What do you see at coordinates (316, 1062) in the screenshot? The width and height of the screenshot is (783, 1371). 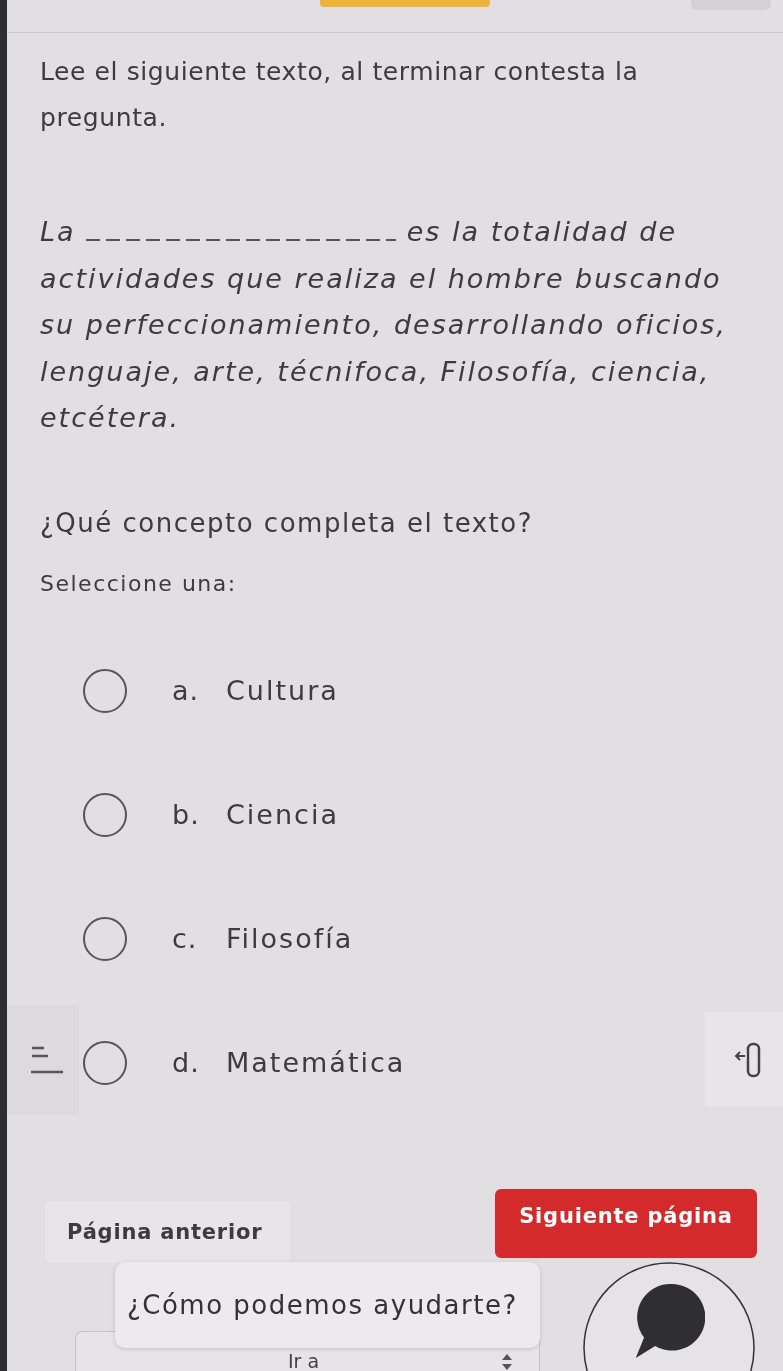 I see `option-text: Matemática` at bounding box center [316, 1062].